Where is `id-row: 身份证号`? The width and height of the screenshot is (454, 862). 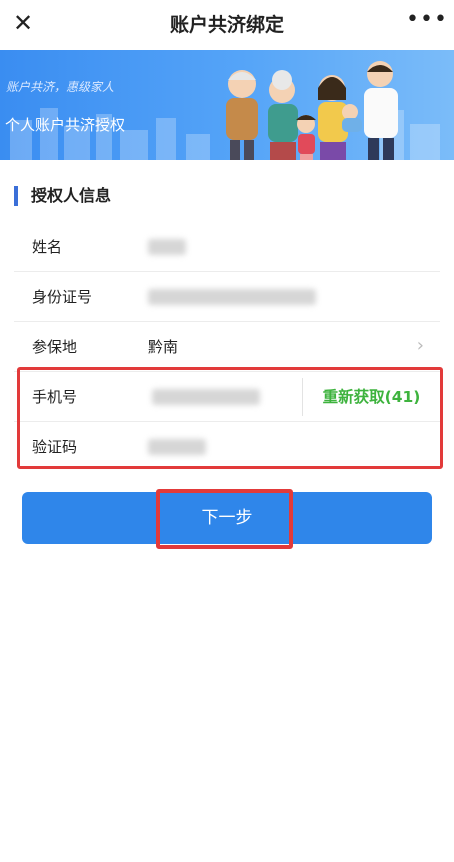 id-row: 身份证号 is located at coordinates (227, 297).